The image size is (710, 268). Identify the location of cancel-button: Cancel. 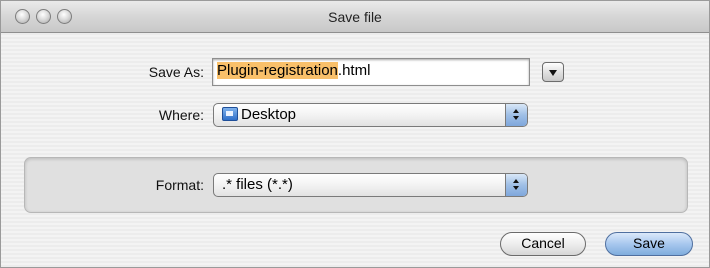
(543, 244).